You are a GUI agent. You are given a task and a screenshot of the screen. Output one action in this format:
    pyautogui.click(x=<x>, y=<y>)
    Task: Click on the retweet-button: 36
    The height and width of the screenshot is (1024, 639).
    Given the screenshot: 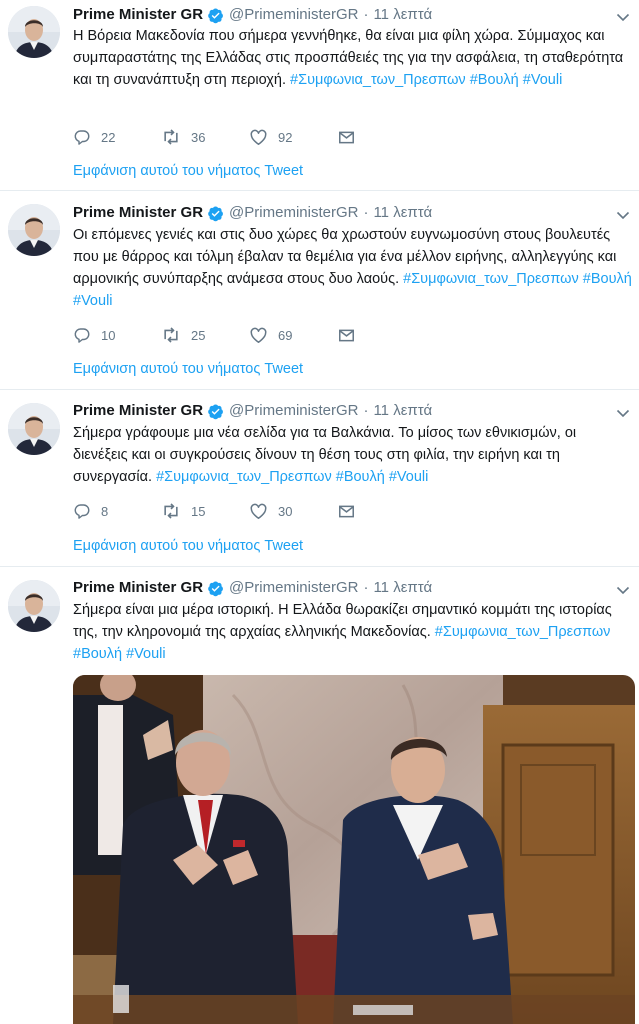 What is the action you would take?
    pyautogui.click(x=205, y=137)
    